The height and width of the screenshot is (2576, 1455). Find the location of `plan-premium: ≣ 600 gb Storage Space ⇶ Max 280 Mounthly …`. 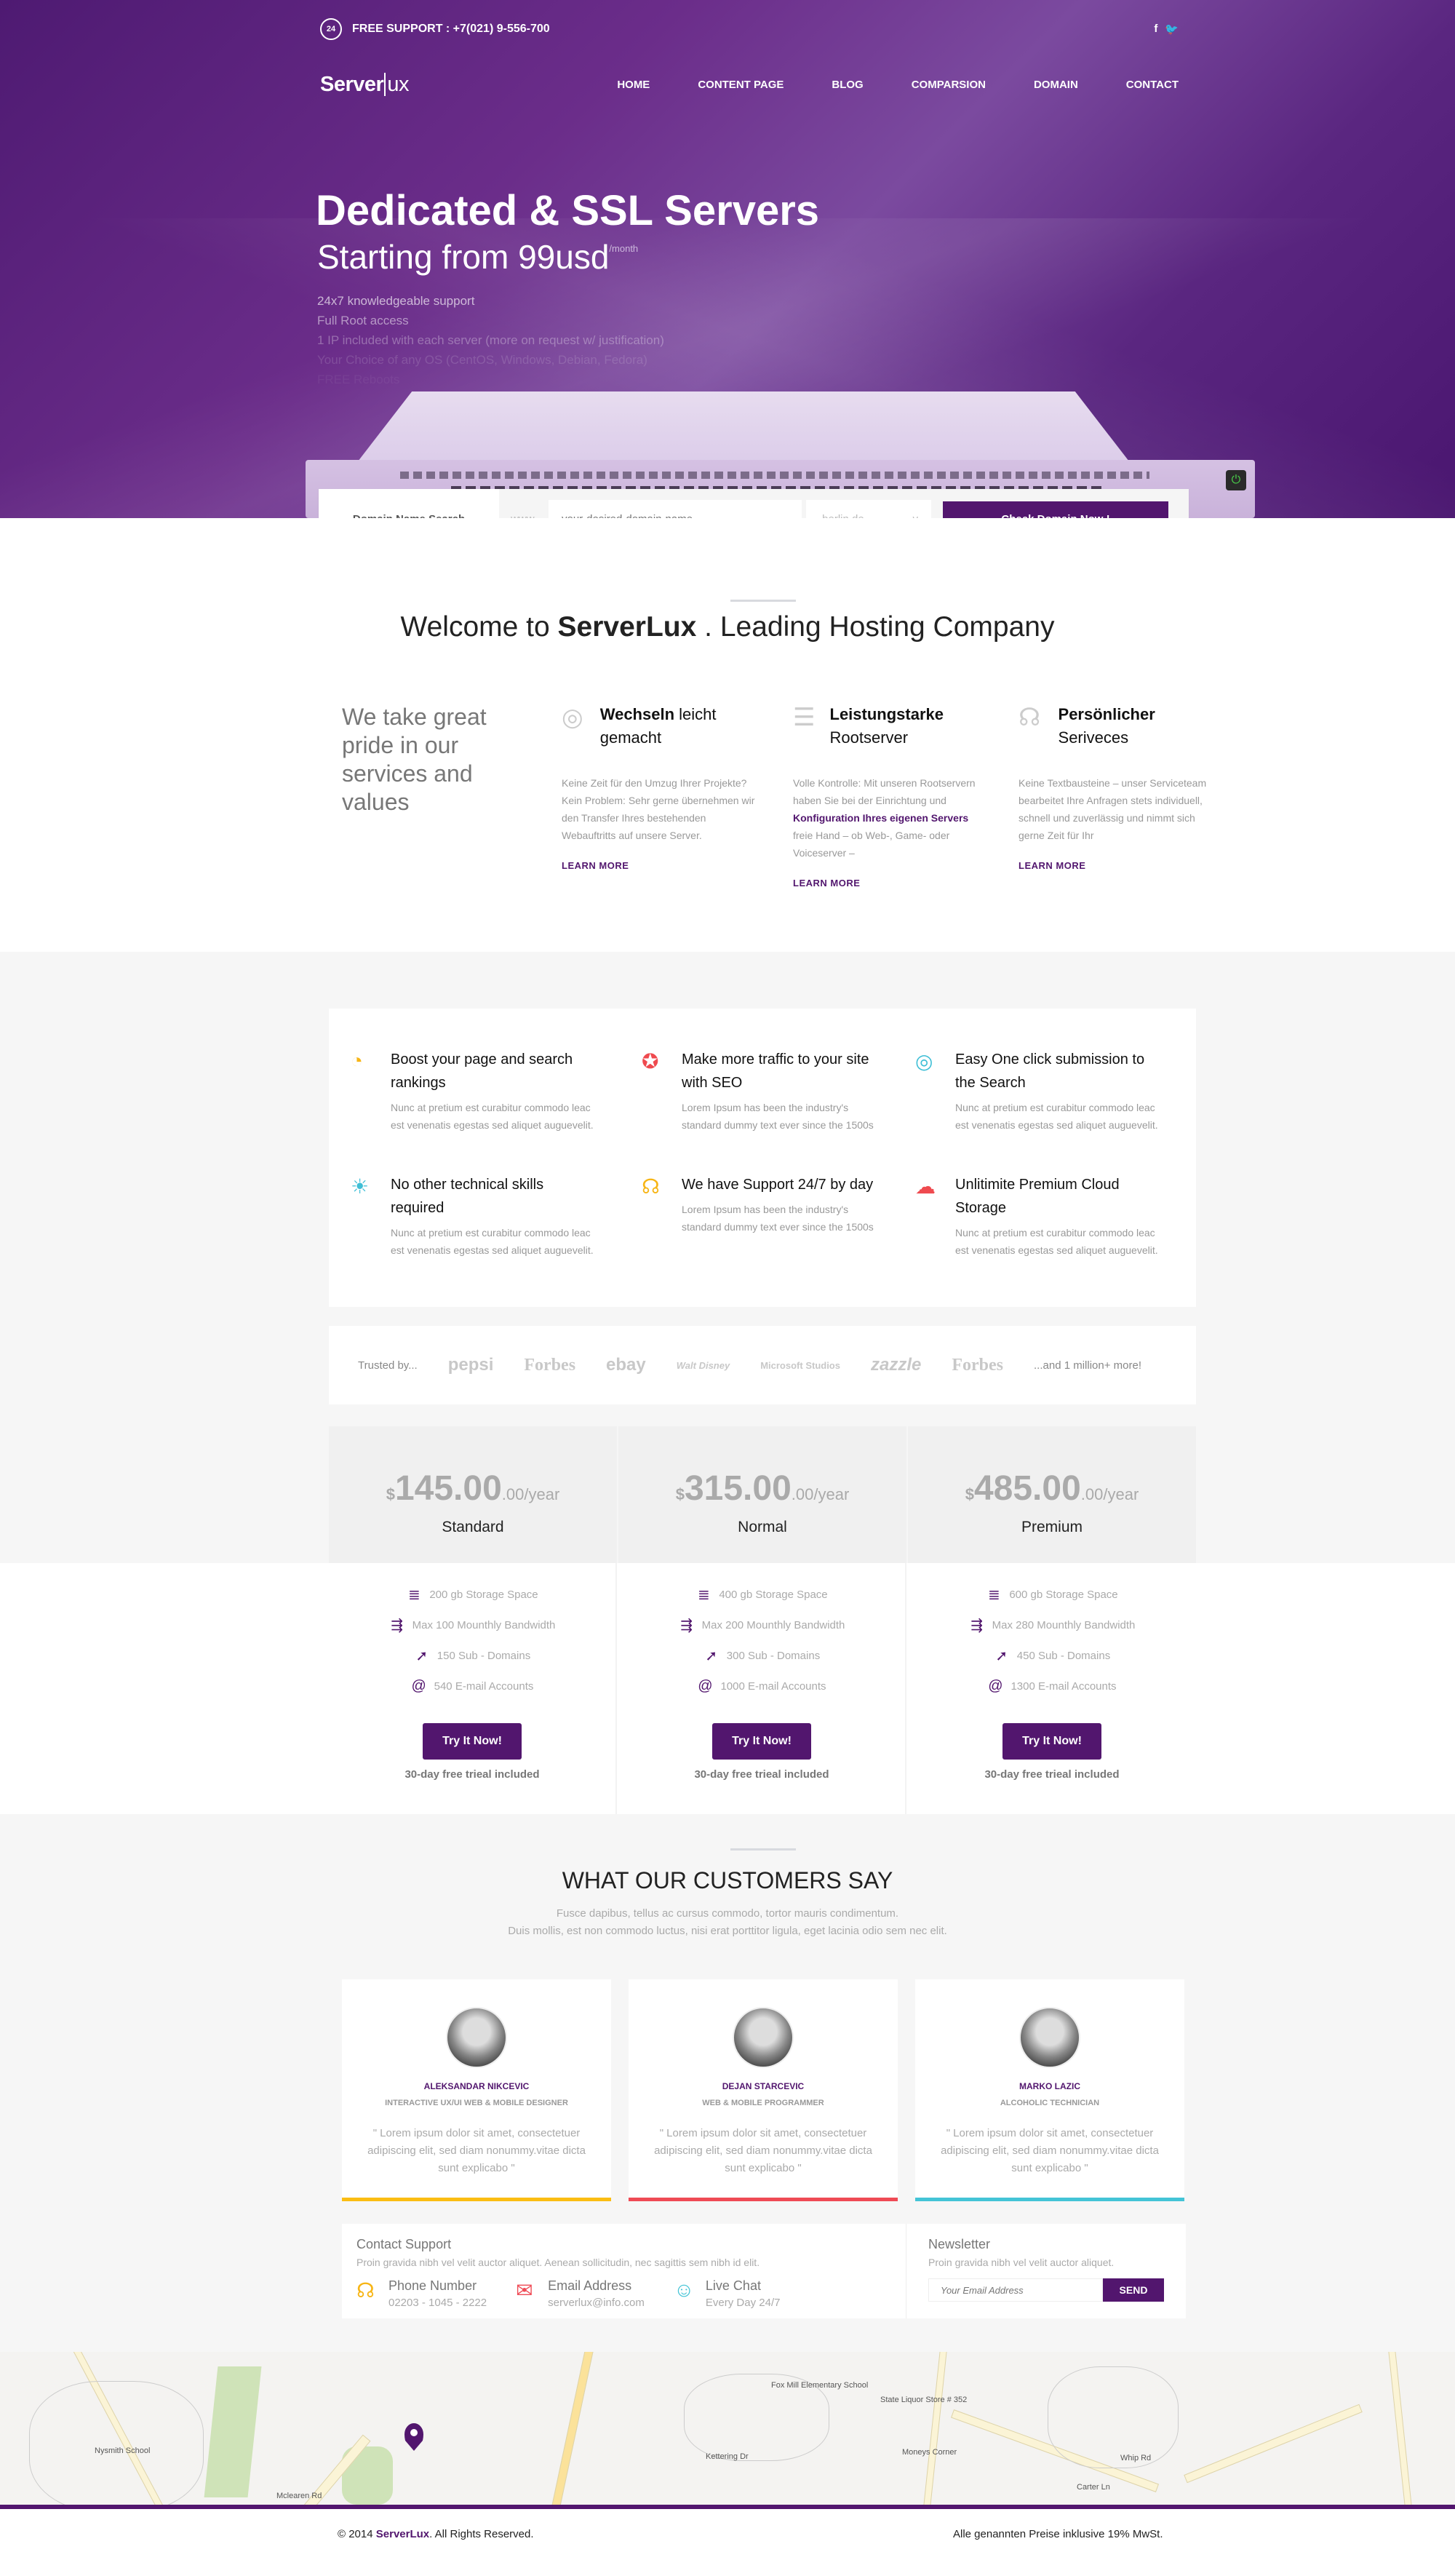

plan-premium: ≣ 600 gb Storage Space ⇶ Max 280 Mounthly … is located at coordinates (1052, 1688).